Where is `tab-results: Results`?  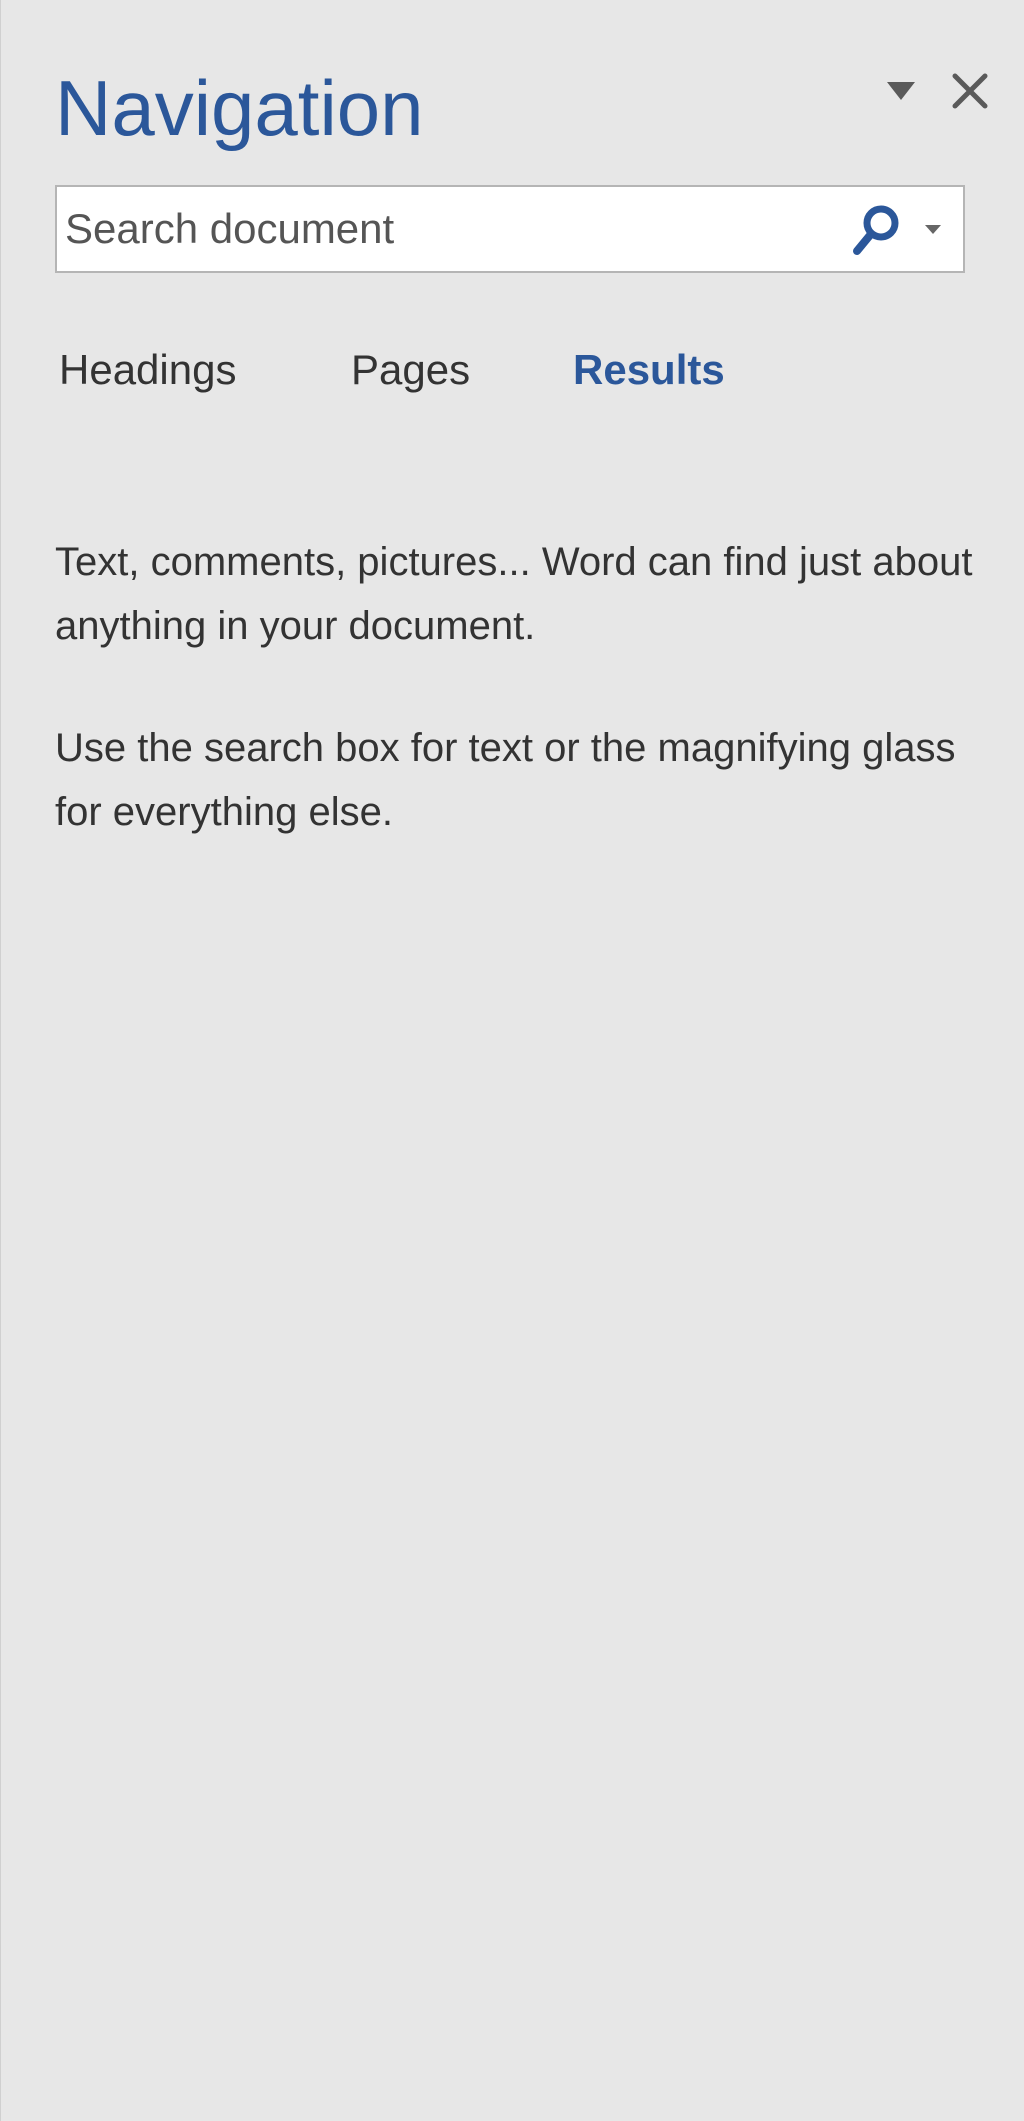 tab-results: Results is located at coordinates (649, 370).